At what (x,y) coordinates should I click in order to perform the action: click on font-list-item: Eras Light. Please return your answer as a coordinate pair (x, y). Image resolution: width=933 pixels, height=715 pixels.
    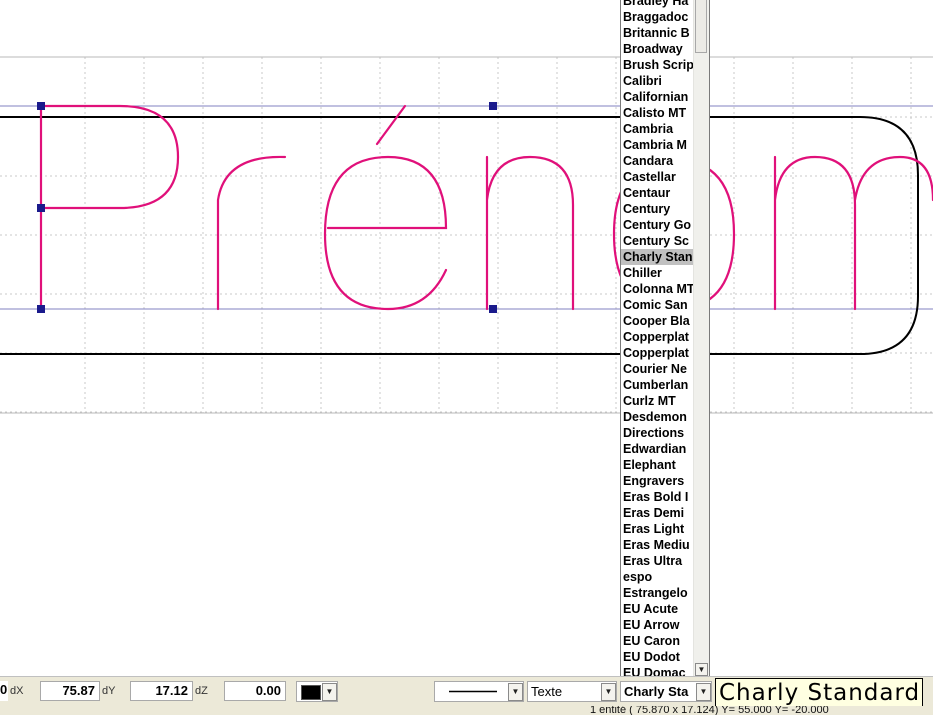
    Looking at the image, I should click on (658, 529).